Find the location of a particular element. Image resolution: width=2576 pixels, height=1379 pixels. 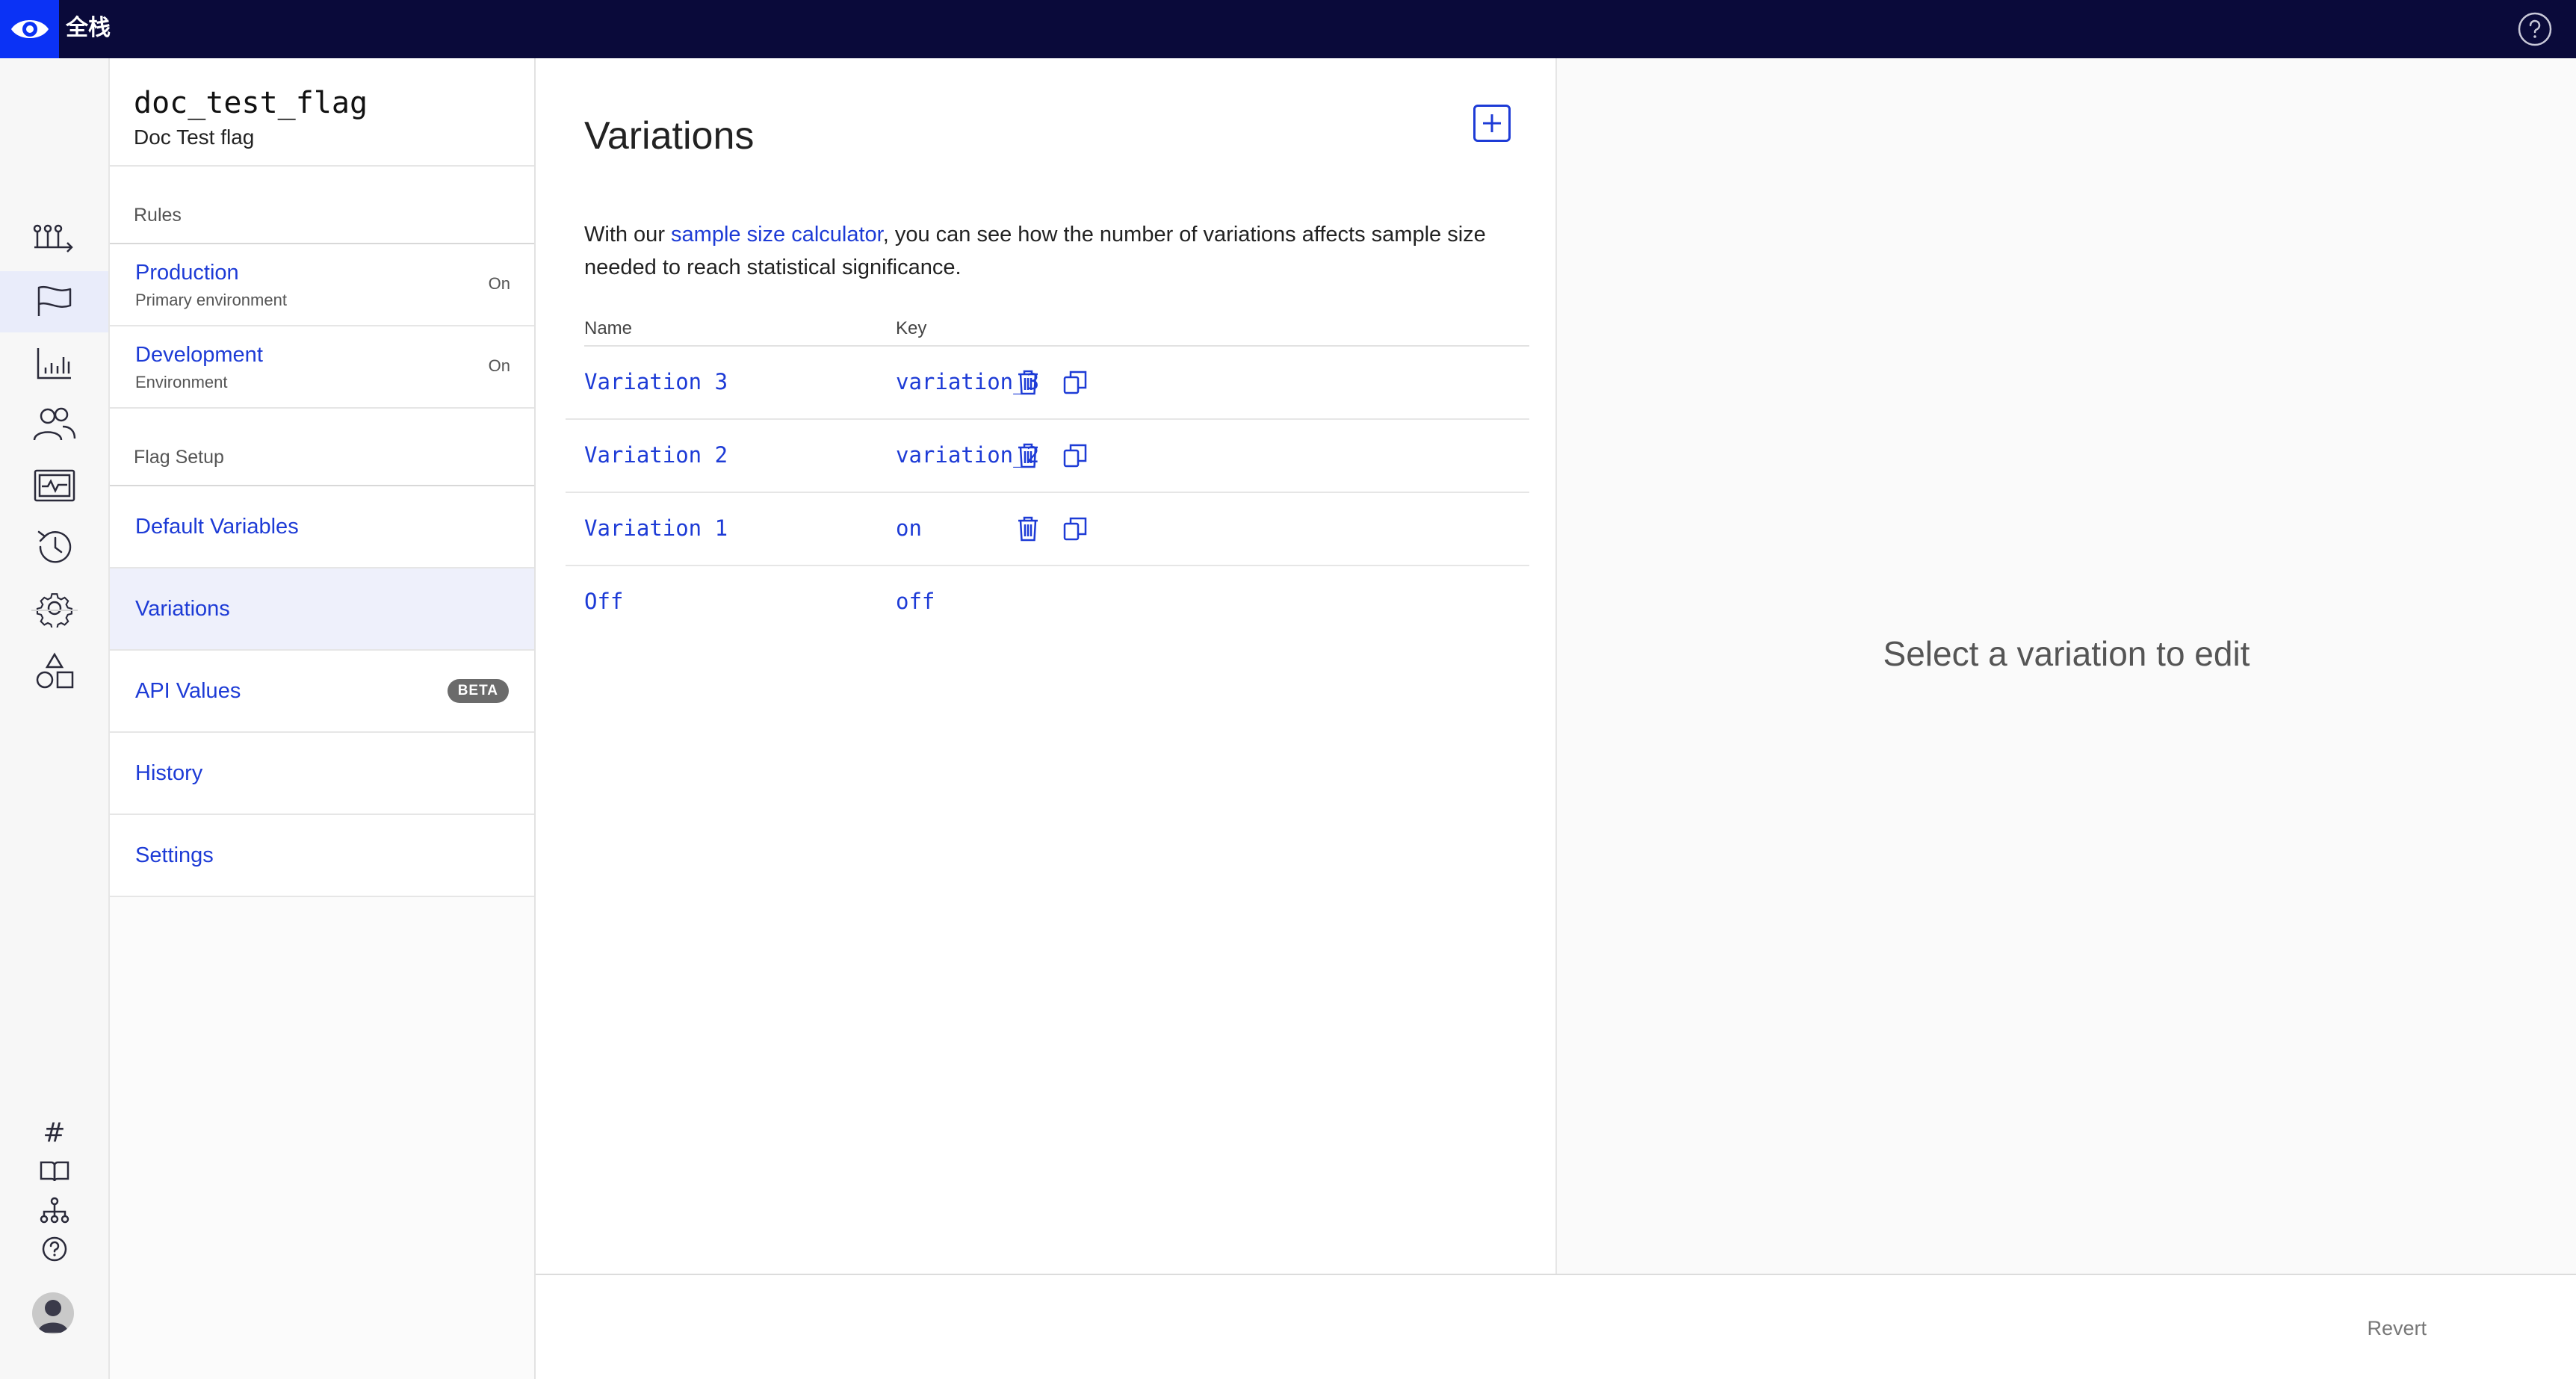

beta-badge: BETA is located at coordinates (478, 691).